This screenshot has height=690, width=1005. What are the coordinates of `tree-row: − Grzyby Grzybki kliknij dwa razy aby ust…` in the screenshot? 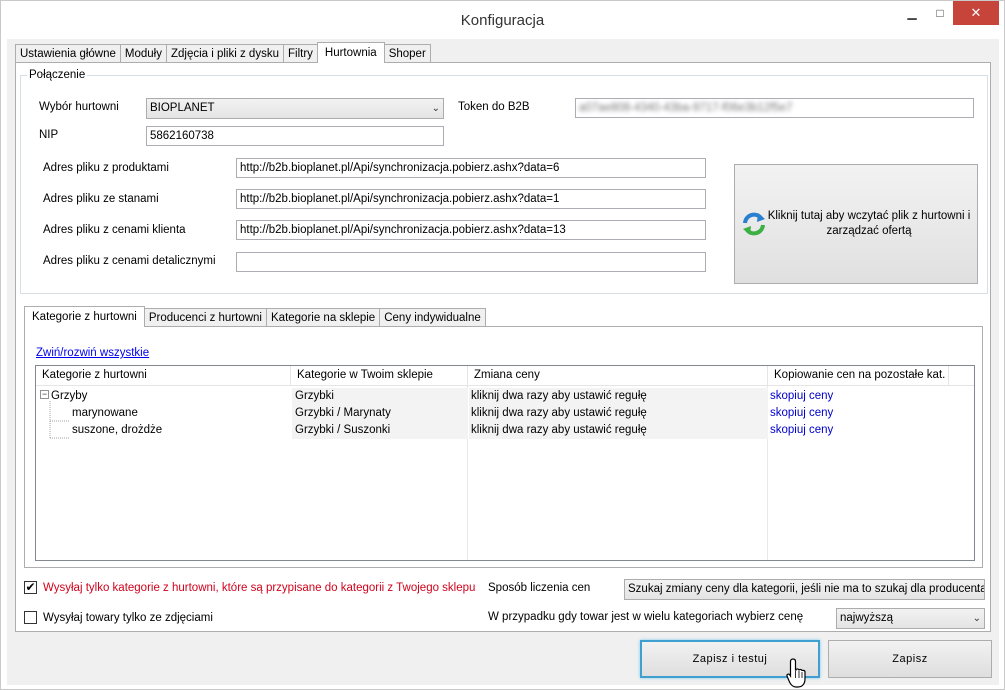 It's located at (505, 396).